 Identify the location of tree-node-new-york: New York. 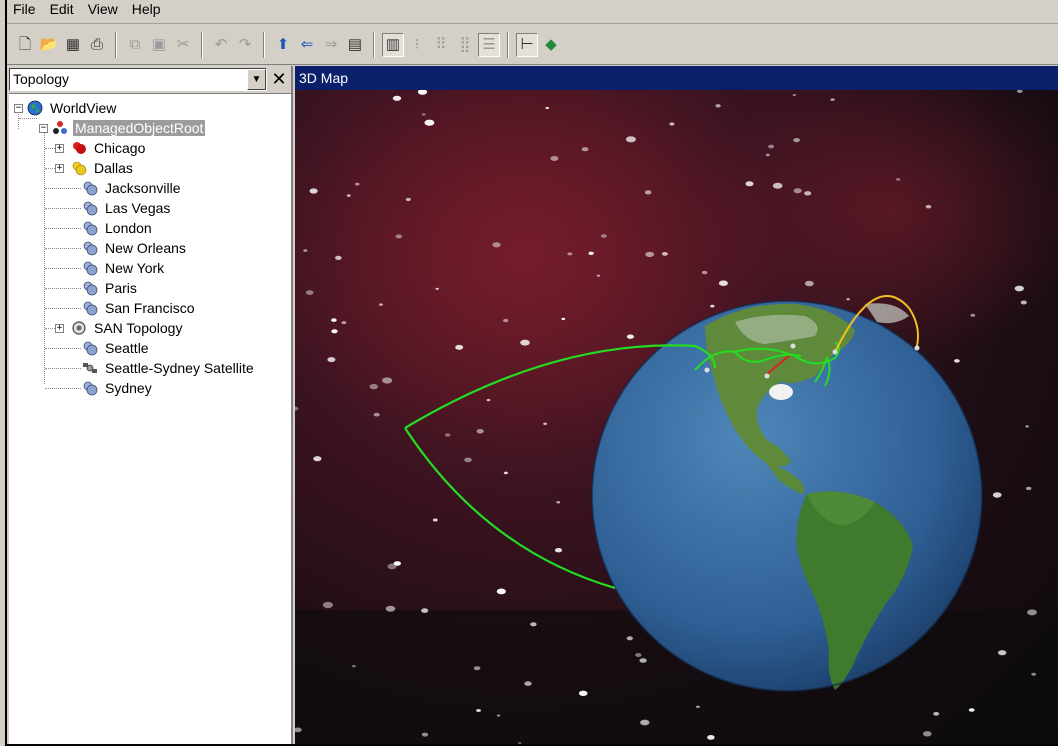
(123, 268).